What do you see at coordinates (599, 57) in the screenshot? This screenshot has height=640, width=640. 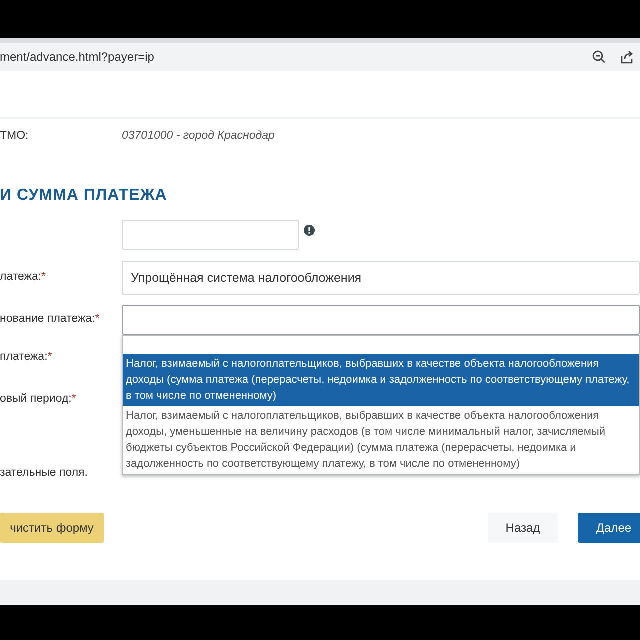 I see `zoom-out-icon` at bounding box center [599, 57].